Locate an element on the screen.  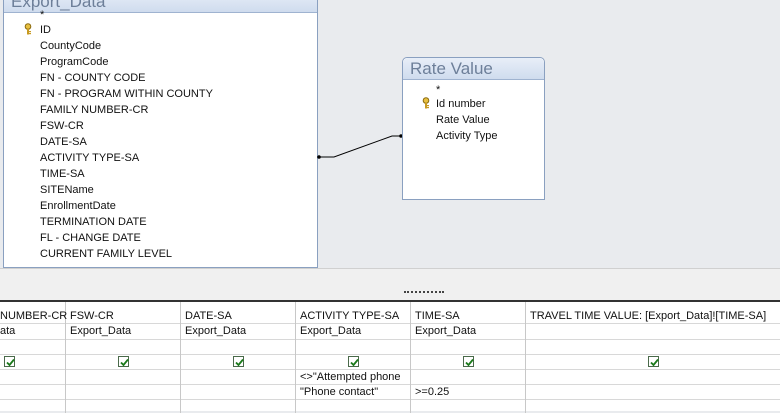
rv-field-activity-type: Activity Type is located at coordinates (467, 136).